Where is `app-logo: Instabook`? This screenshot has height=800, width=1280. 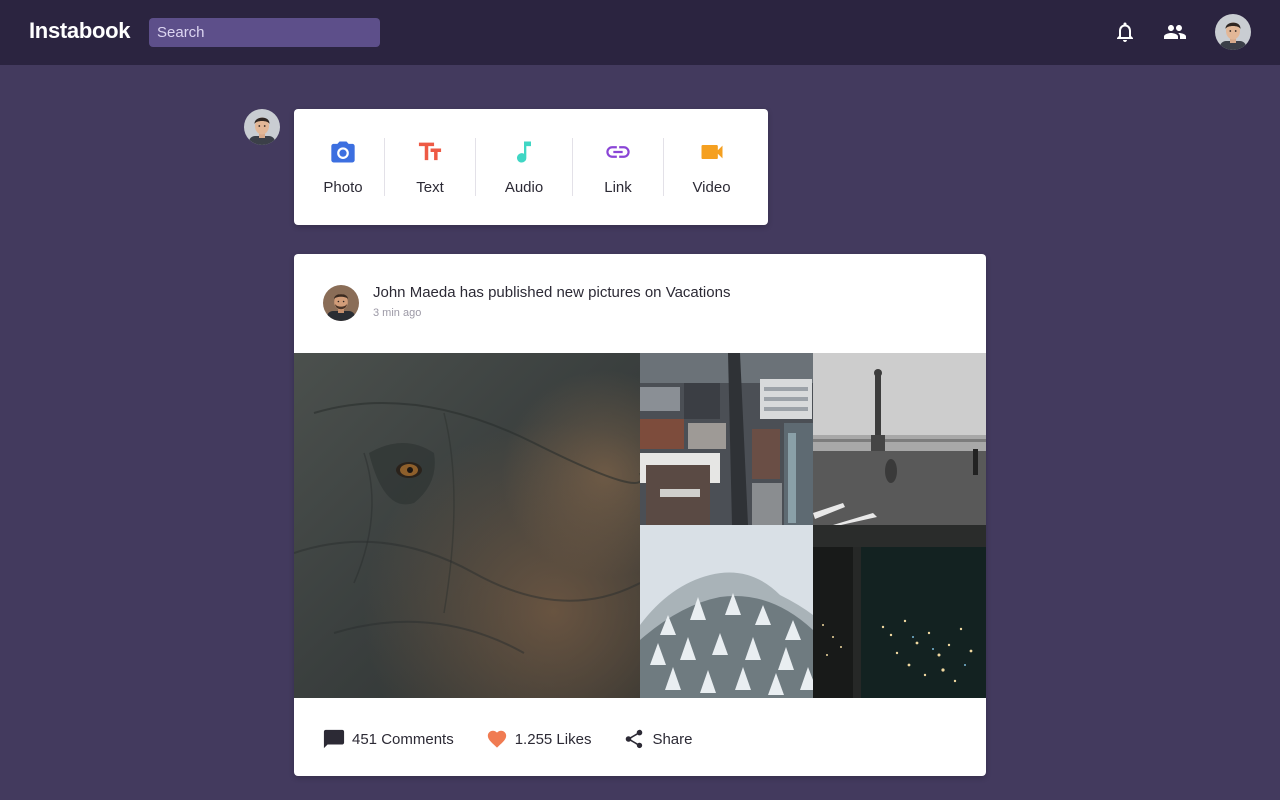
app-logo: Instabook is located at coordinates (80, 31).